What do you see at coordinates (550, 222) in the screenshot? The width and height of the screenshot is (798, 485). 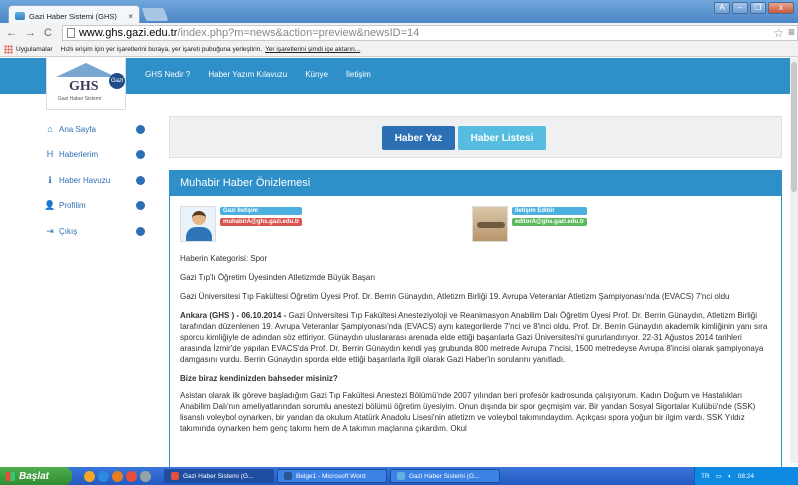 I see `editor-email: editorA@ghs.gazi.edu.tr` at bounding box center [550, 222].